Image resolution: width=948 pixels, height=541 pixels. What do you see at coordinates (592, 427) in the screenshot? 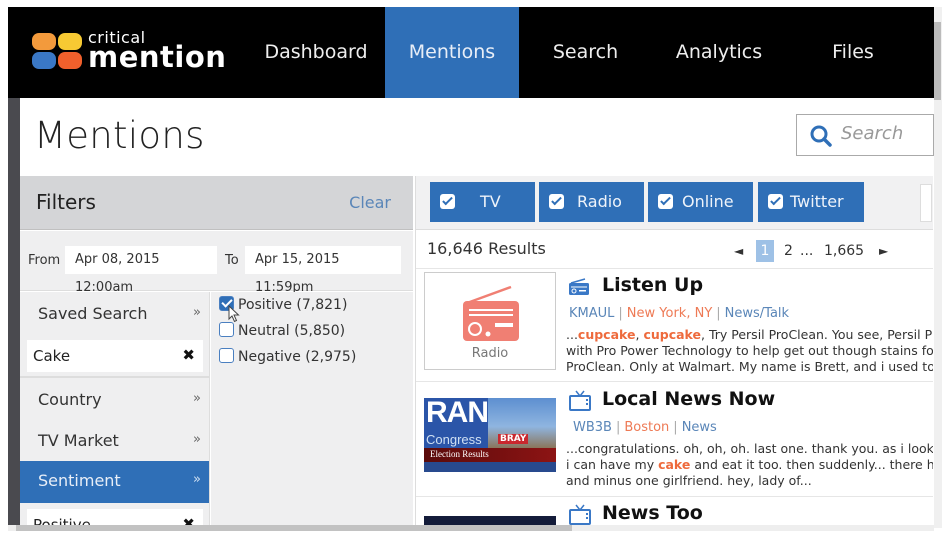
I see `station-link: WB3B` at bounding box center [592, 427].